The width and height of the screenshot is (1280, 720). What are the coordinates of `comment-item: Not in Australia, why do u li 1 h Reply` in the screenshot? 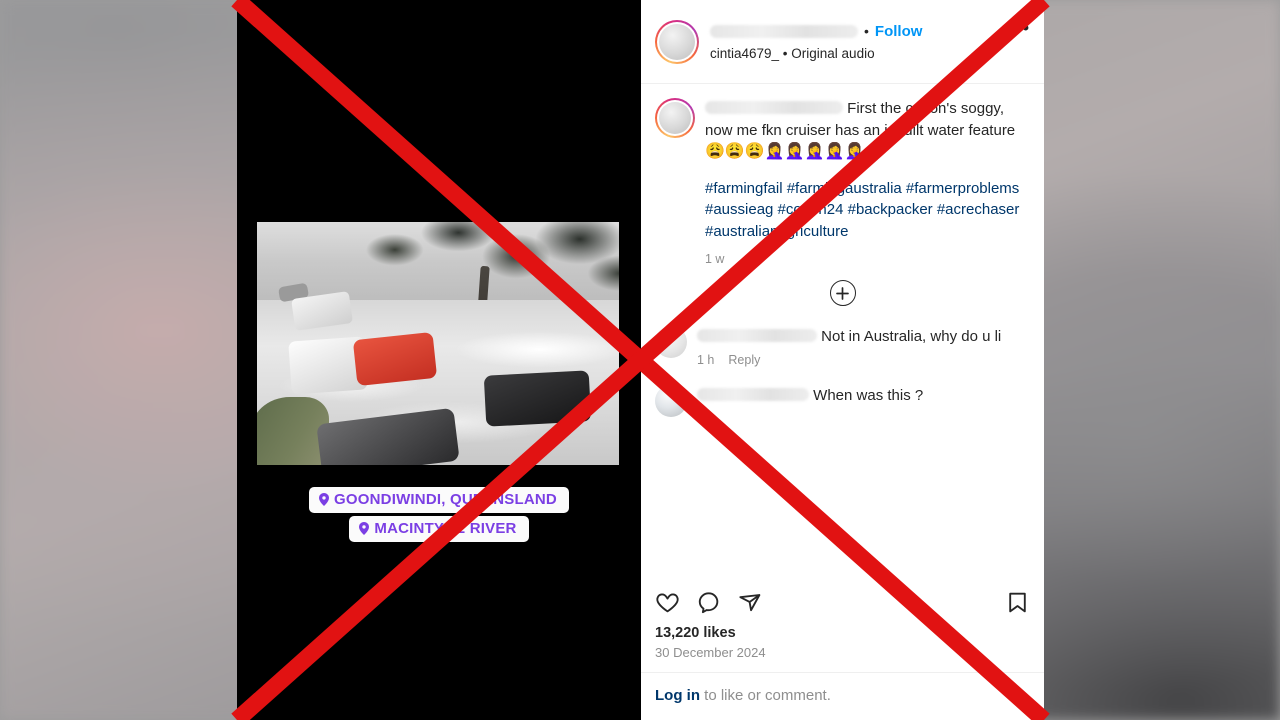 It's located at (842, 341).